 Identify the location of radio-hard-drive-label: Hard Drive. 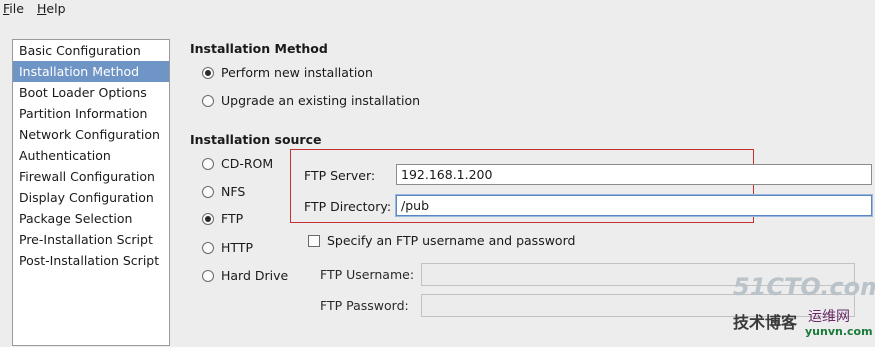
(254, 275).